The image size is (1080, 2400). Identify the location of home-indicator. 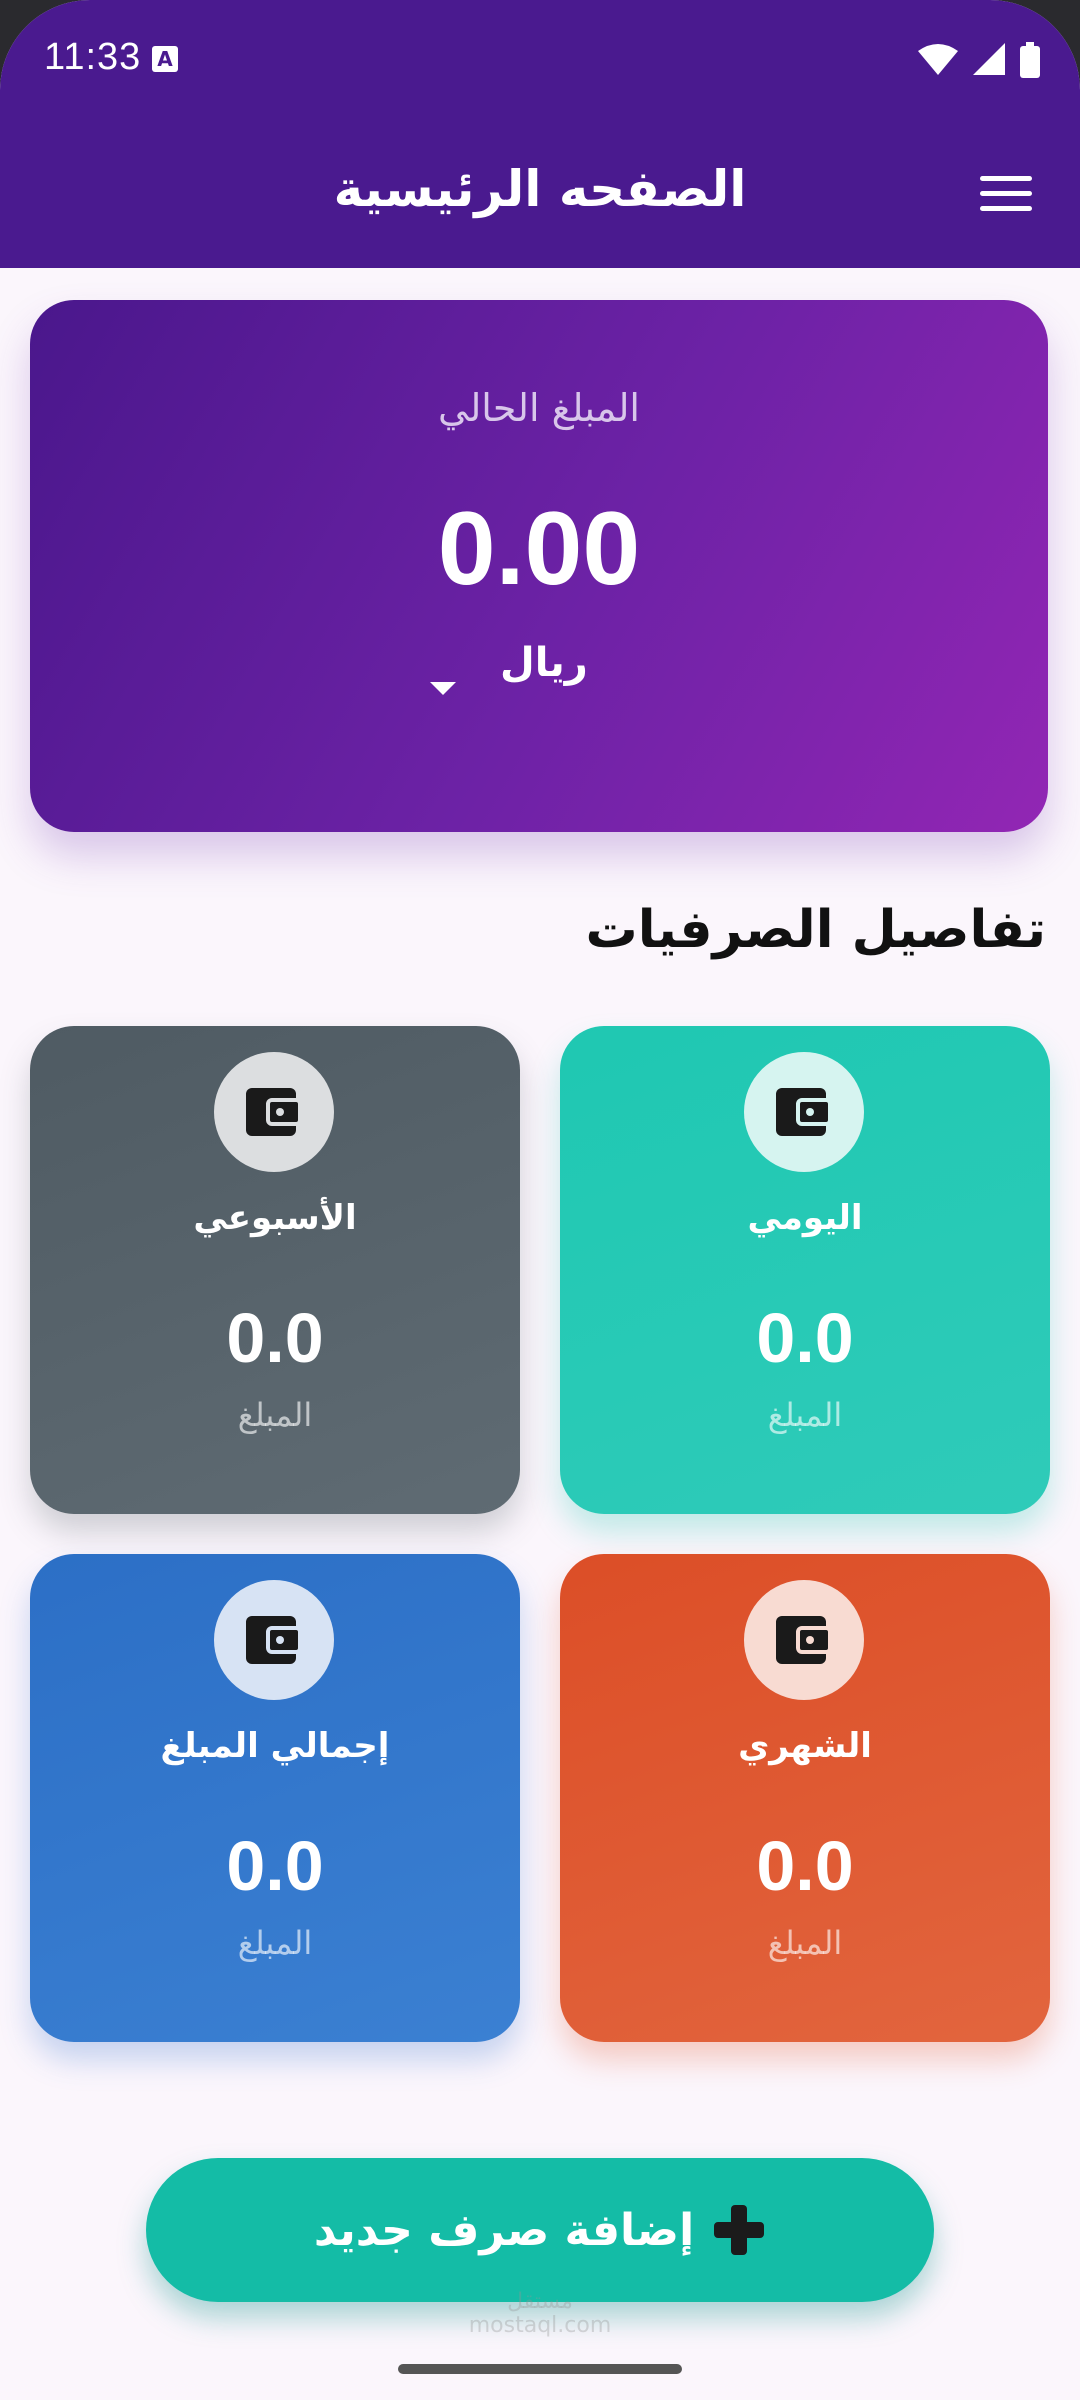
(540, 2369).